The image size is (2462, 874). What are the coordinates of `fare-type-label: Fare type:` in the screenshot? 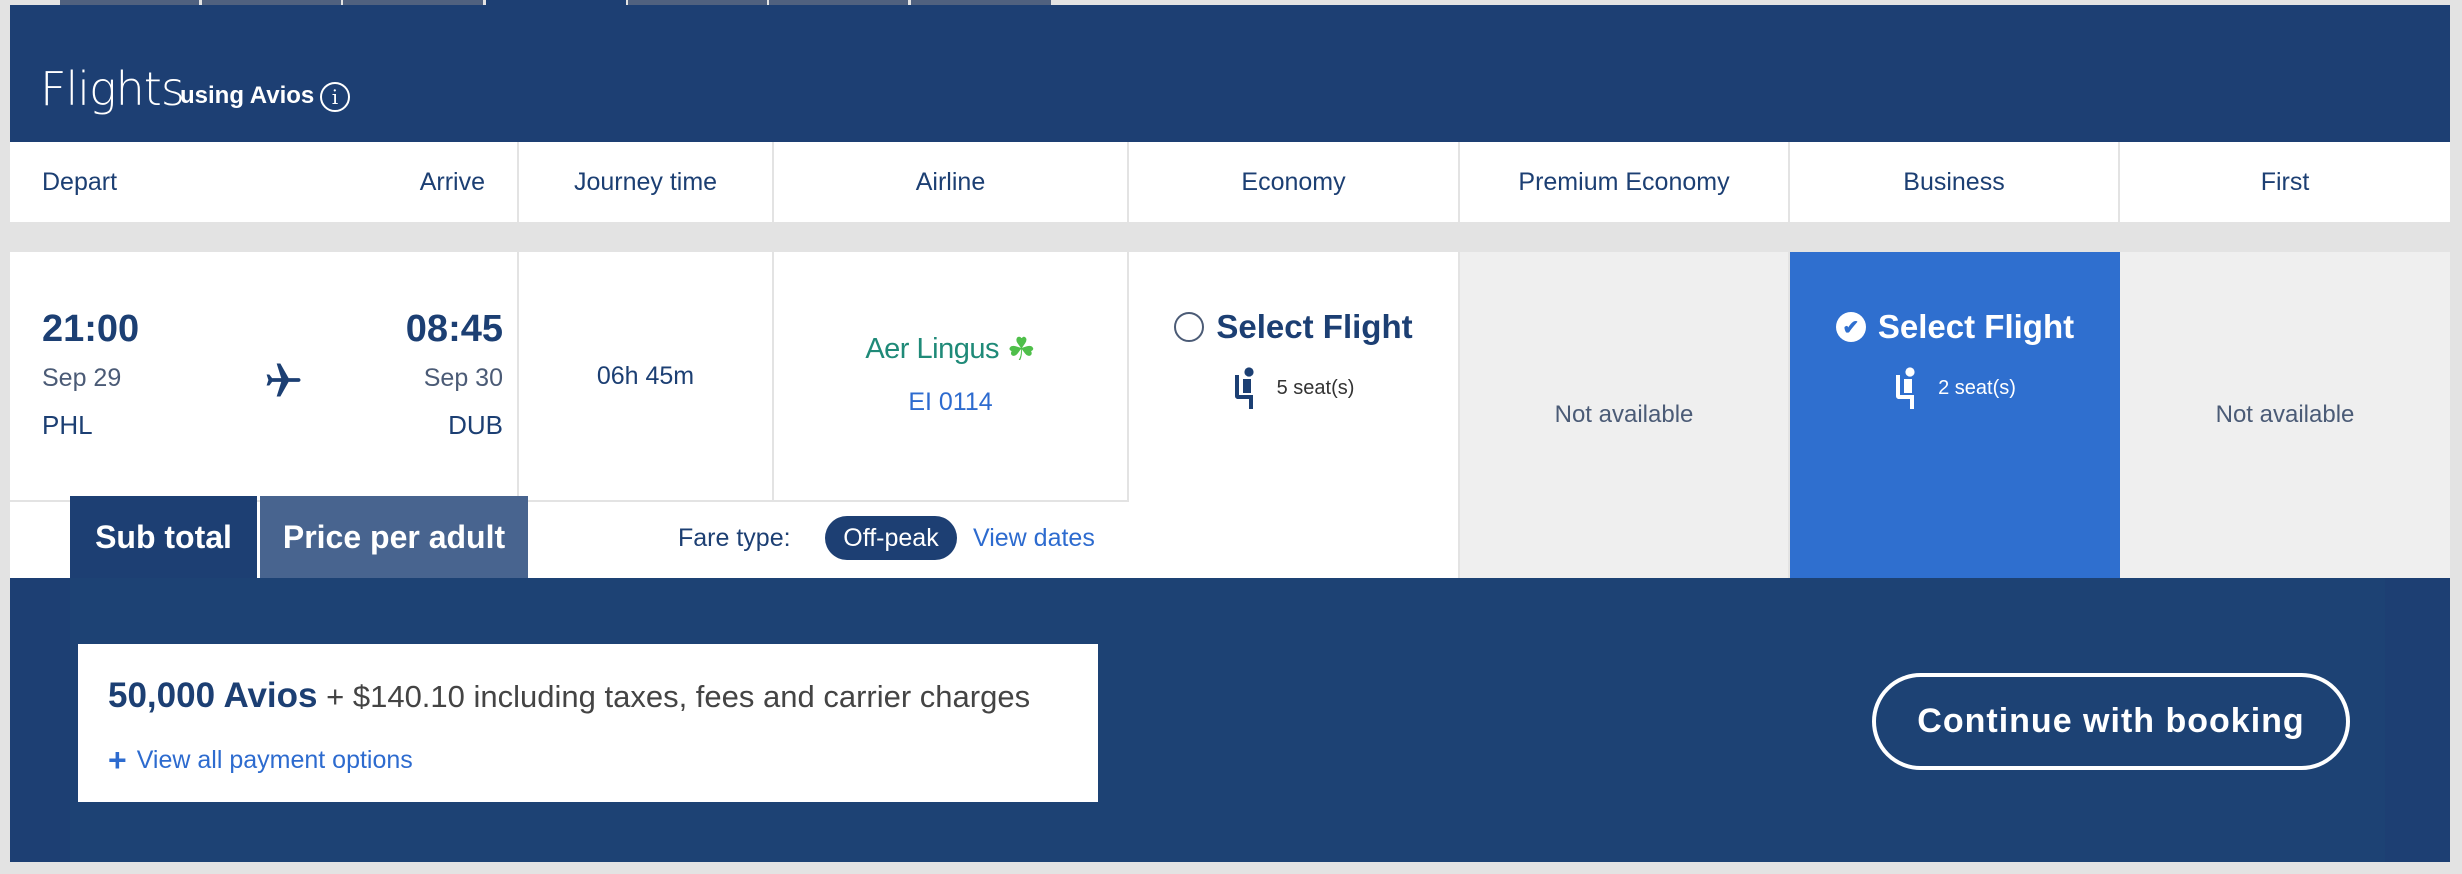 It's located at (734, 538).